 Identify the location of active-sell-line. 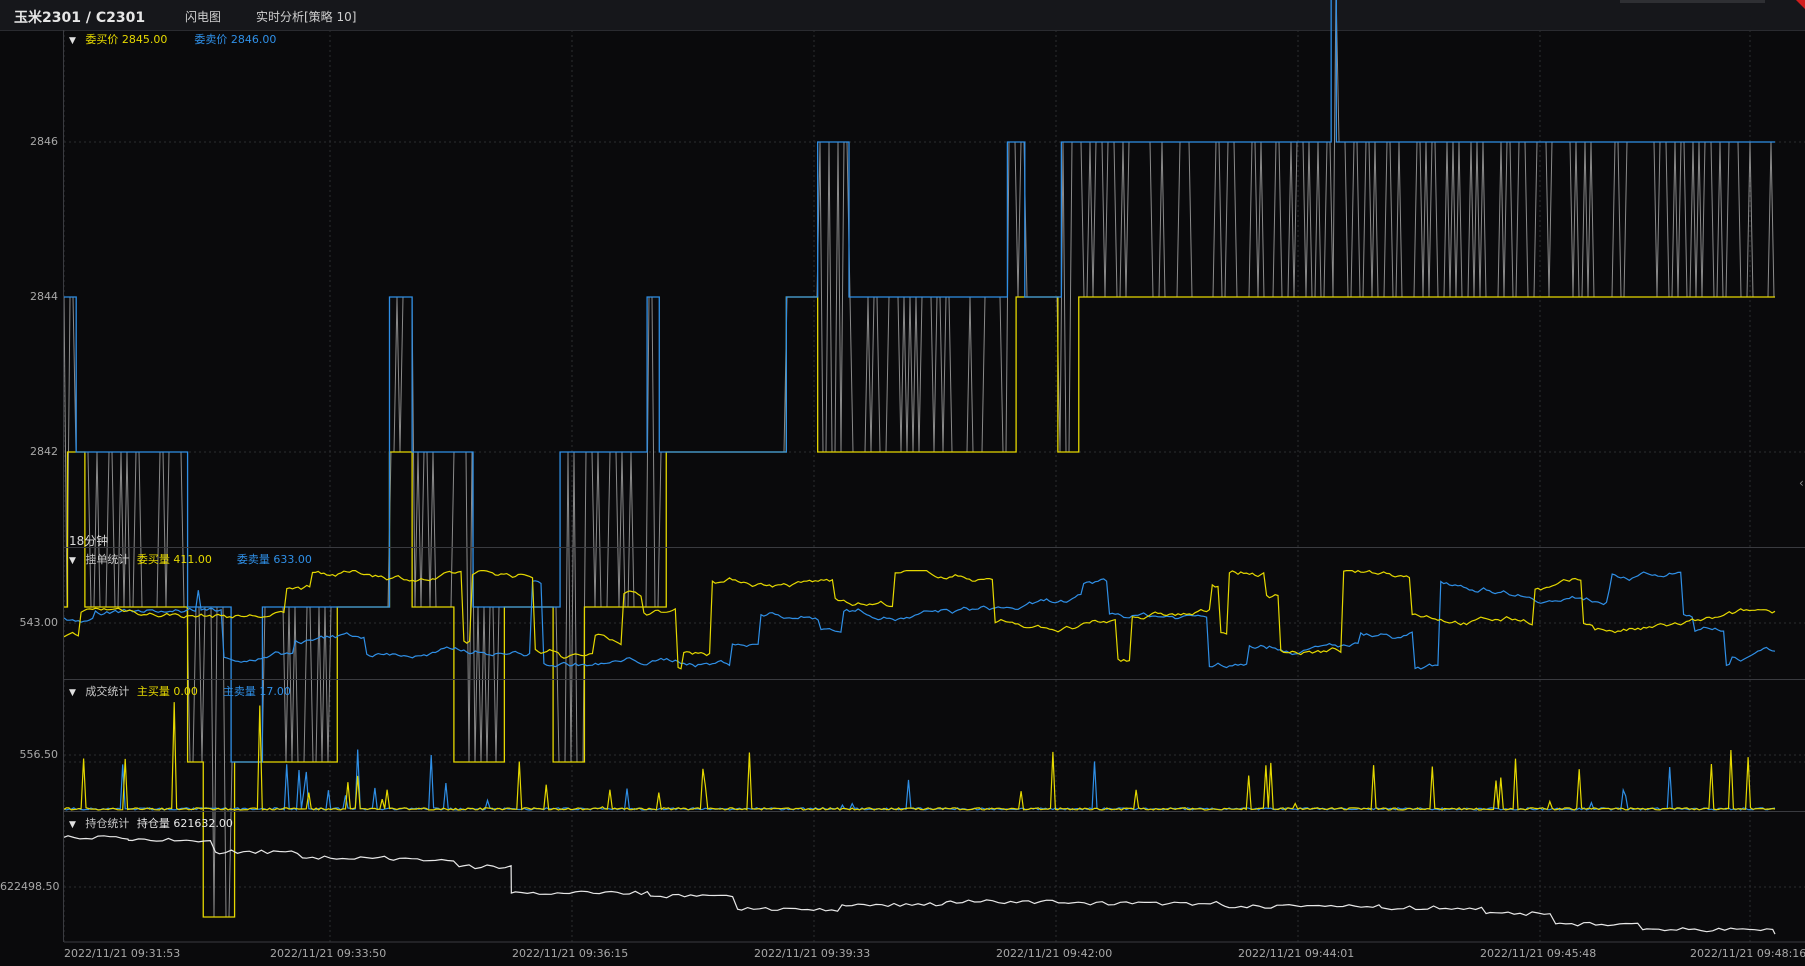
(919, 780).